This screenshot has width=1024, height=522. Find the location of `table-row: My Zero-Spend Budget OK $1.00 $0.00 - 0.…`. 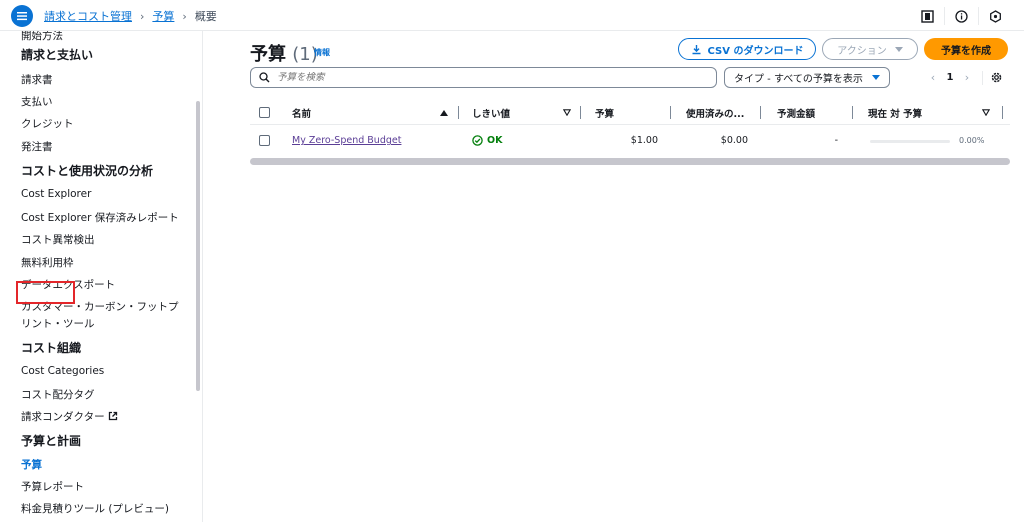

table-row: My Zero-Spend Budget OK $1.00 $0.00 - 0.… is located at coordinates (630, 141).